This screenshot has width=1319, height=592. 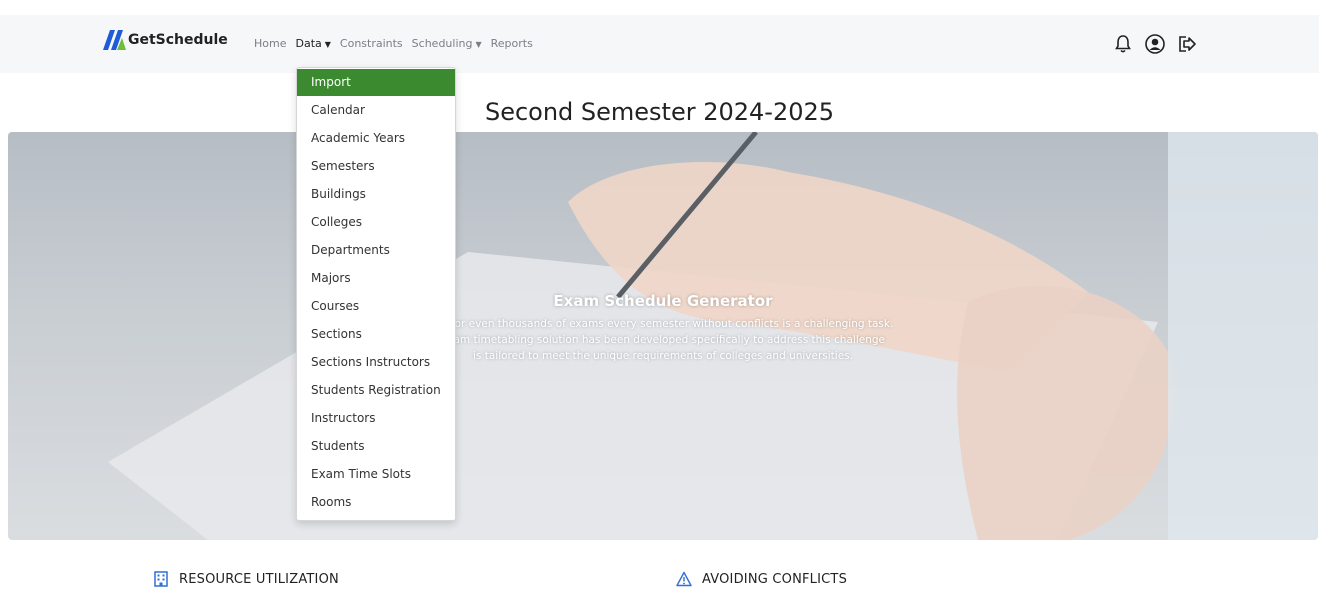 What do you see at coordinates (512, 43) in the screenshot?
I see `nav-link-reports: Reports` at bounding box center [512, 43].